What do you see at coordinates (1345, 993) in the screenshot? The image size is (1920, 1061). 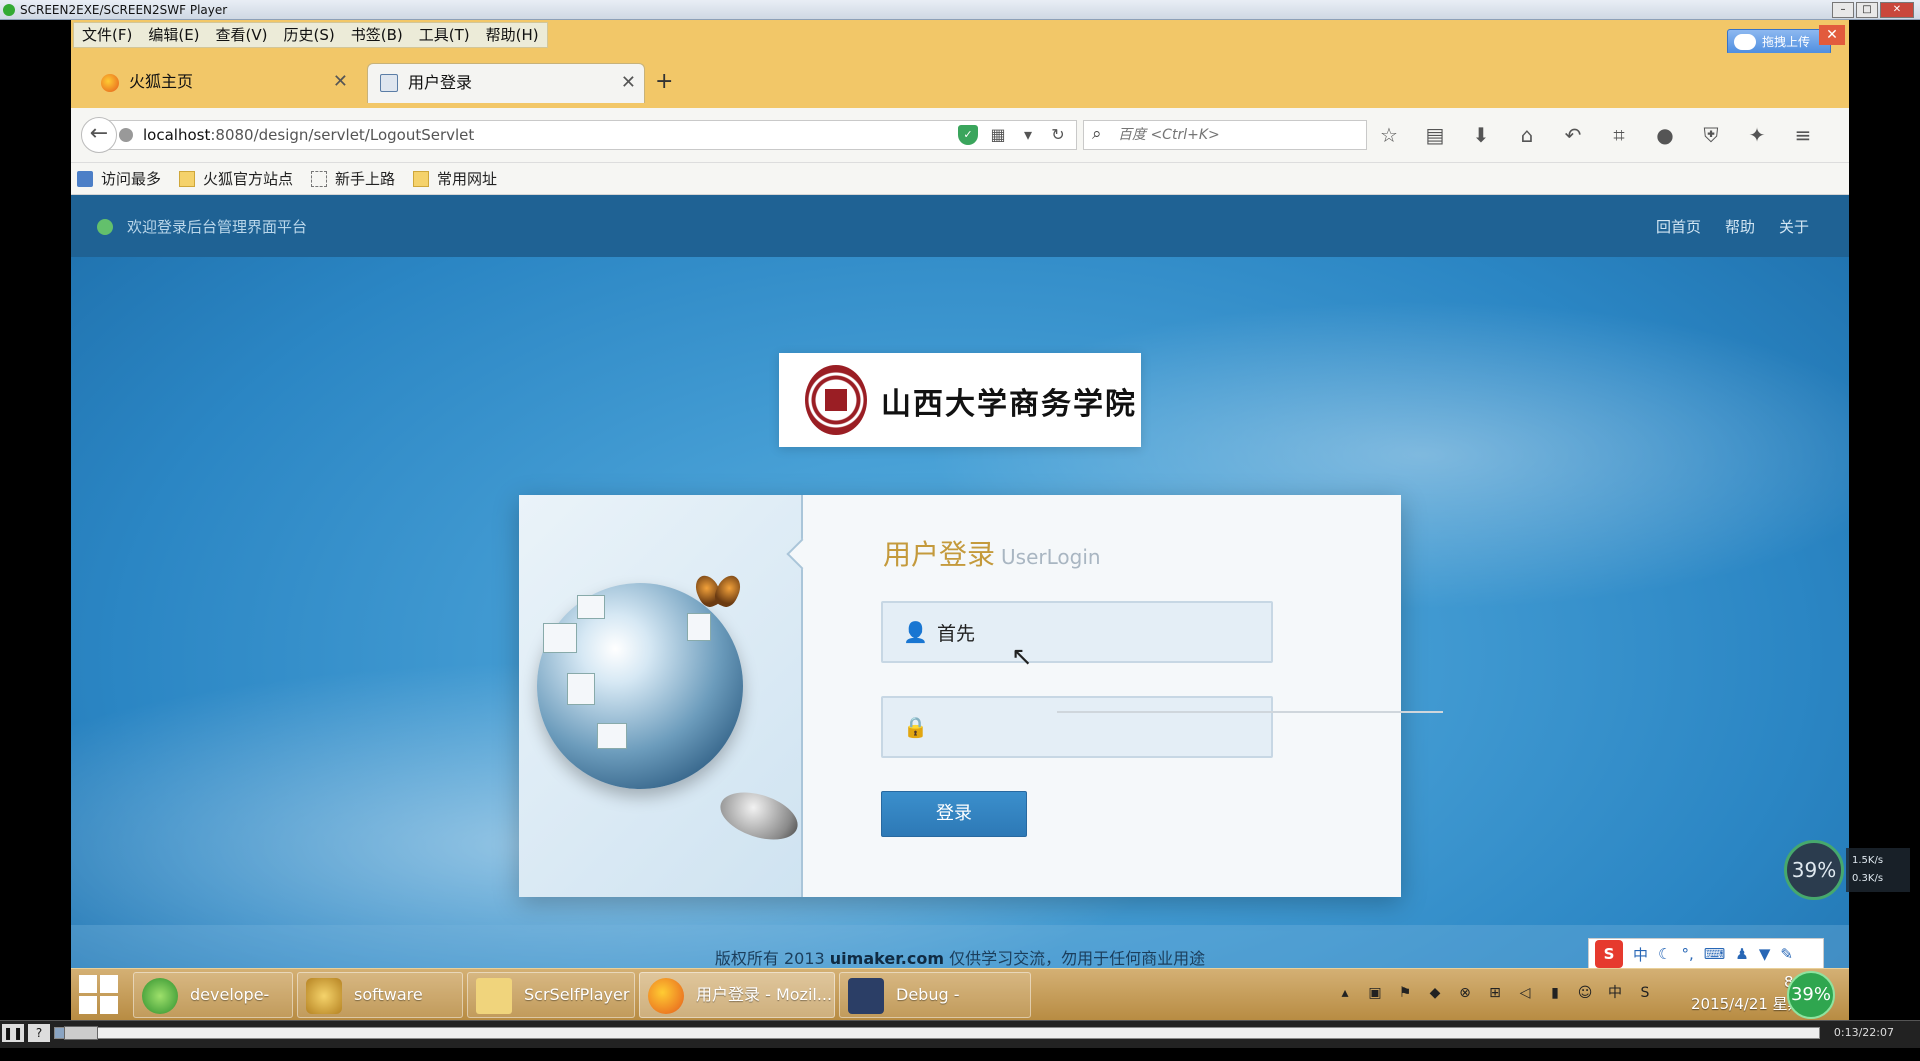 I see `show-hidden-icons-icon: ▴` at bounding box center [1345, 993].